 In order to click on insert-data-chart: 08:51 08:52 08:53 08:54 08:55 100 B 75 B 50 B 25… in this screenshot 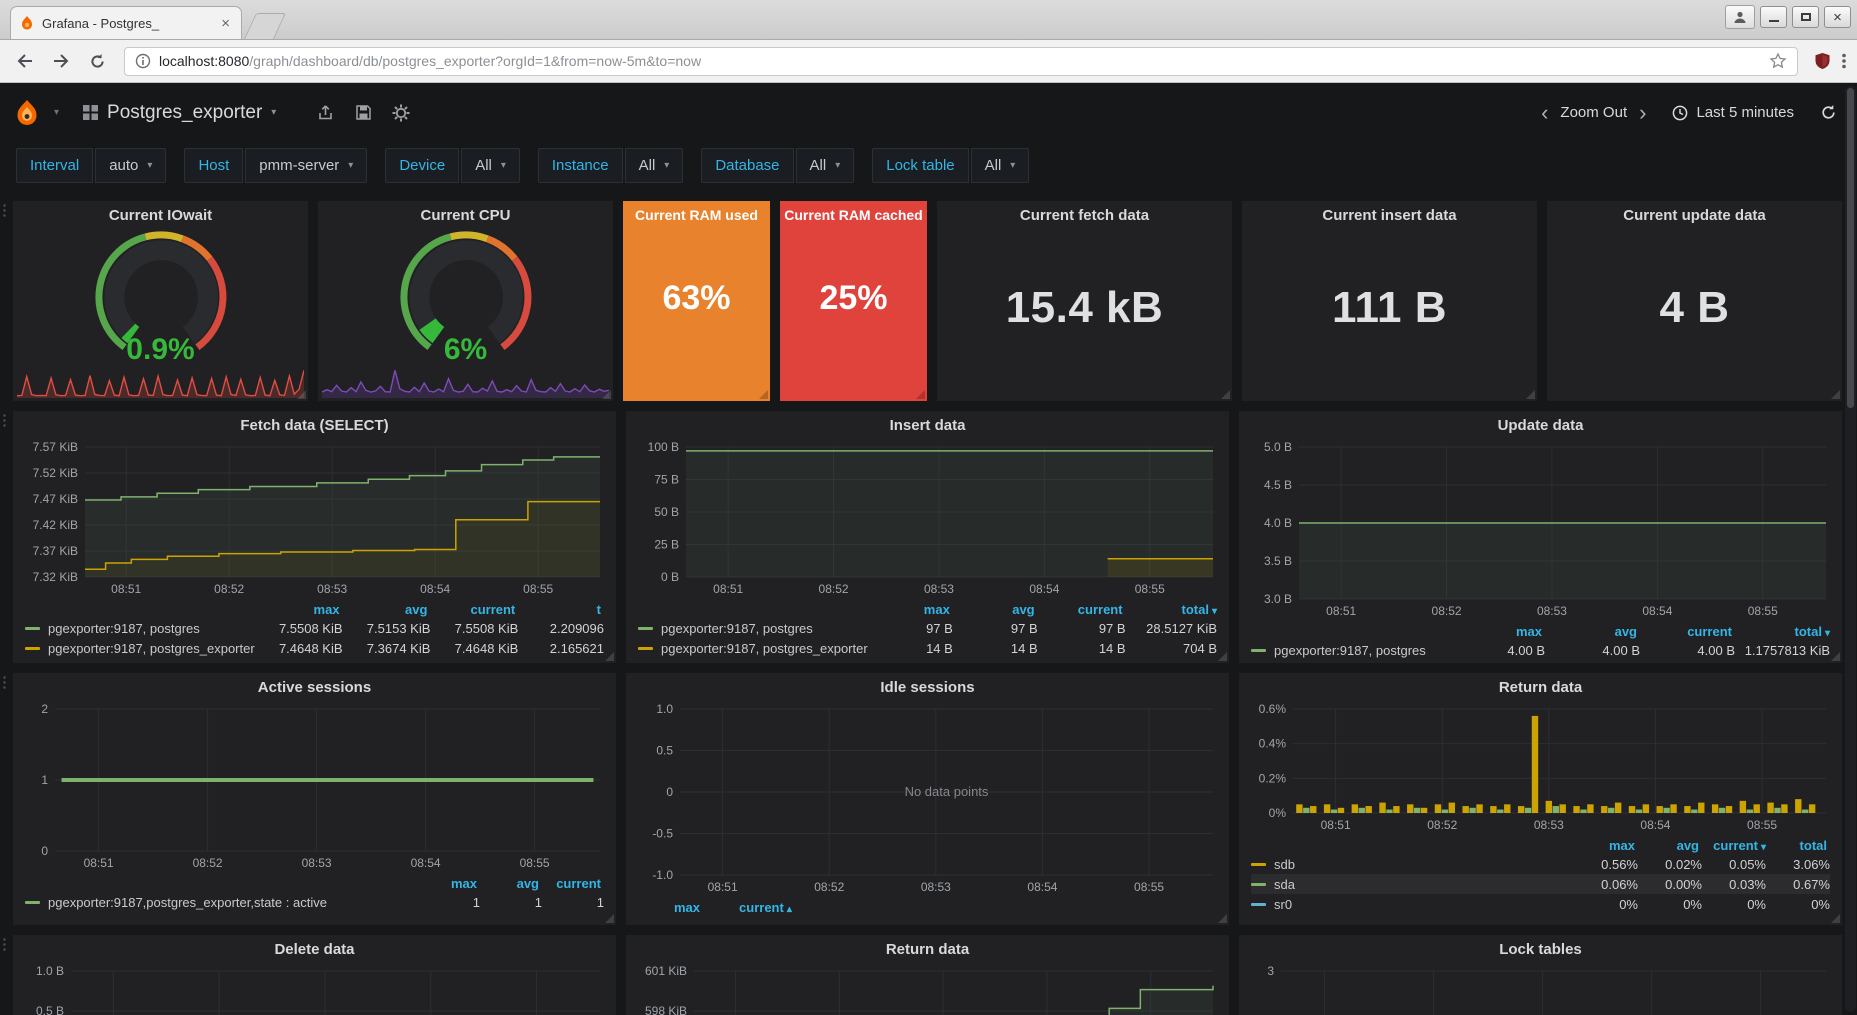, I will do `click(927, 519)`.